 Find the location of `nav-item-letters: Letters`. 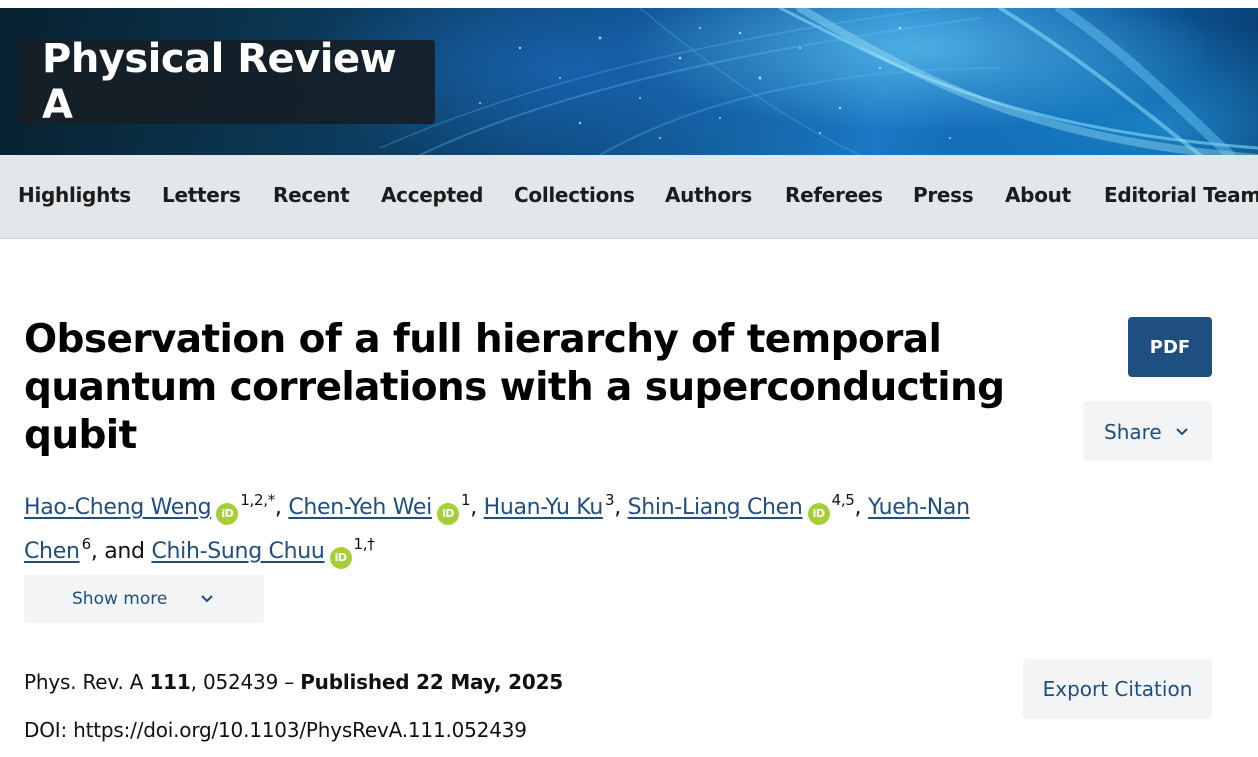

nav-item-letters: Letters is located at coordinates (201, 195).